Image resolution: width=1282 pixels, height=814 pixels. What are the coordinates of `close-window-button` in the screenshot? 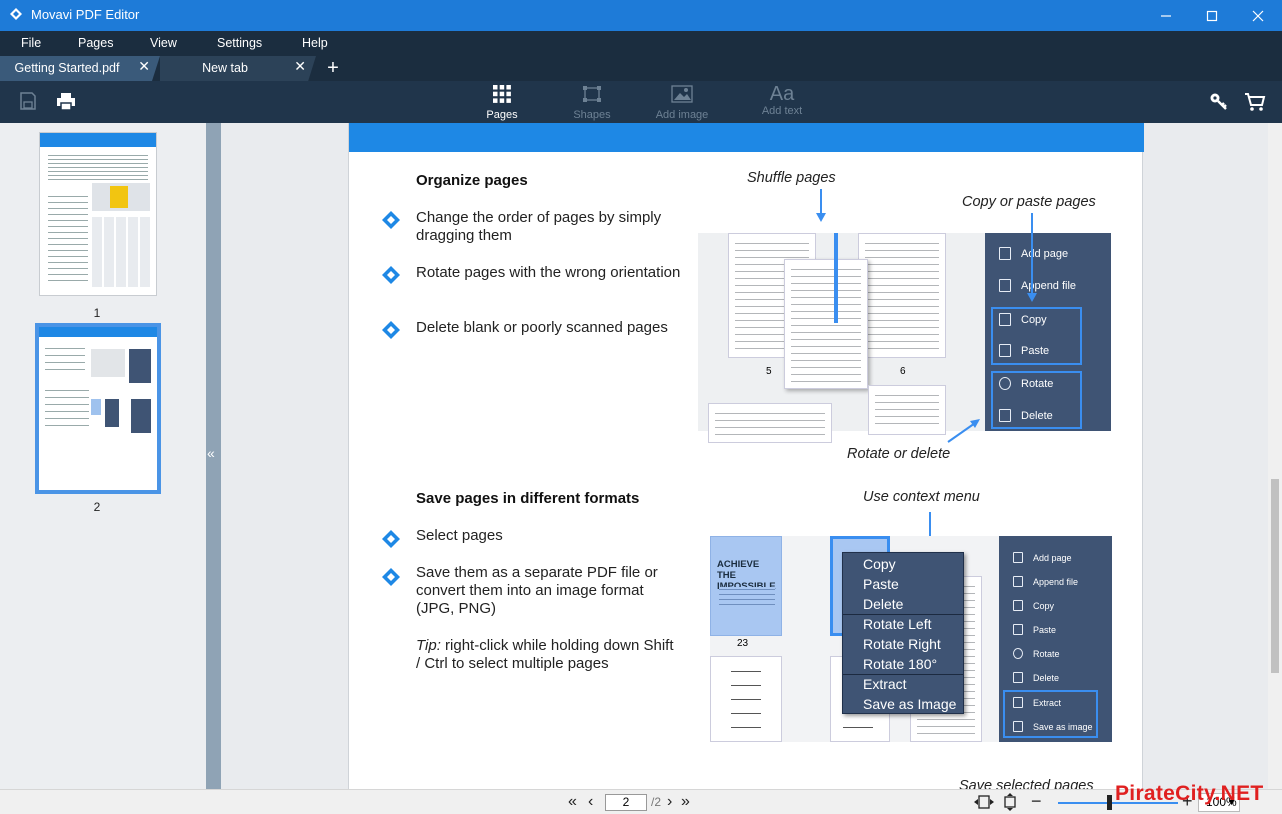 It's located at (1258, 15).